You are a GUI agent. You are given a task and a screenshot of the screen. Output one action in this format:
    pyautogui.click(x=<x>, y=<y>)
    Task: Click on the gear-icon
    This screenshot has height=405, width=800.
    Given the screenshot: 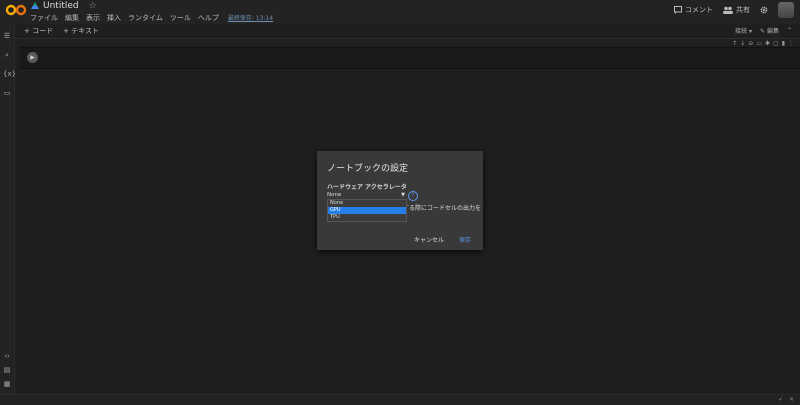 What is the action you would take?
    pyautogui.click(x=764, y=10)
    